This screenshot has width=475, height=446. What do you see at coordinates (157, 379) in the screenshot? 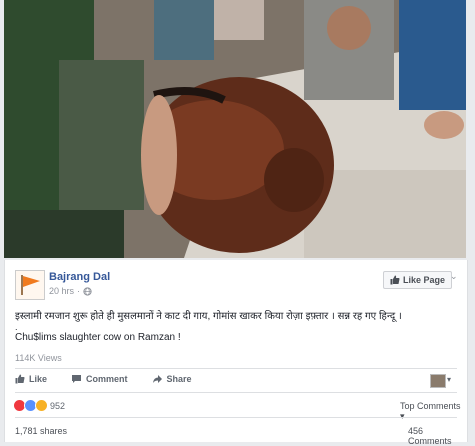
I see `share-arrow-icon` at bounding box center [157, 379].